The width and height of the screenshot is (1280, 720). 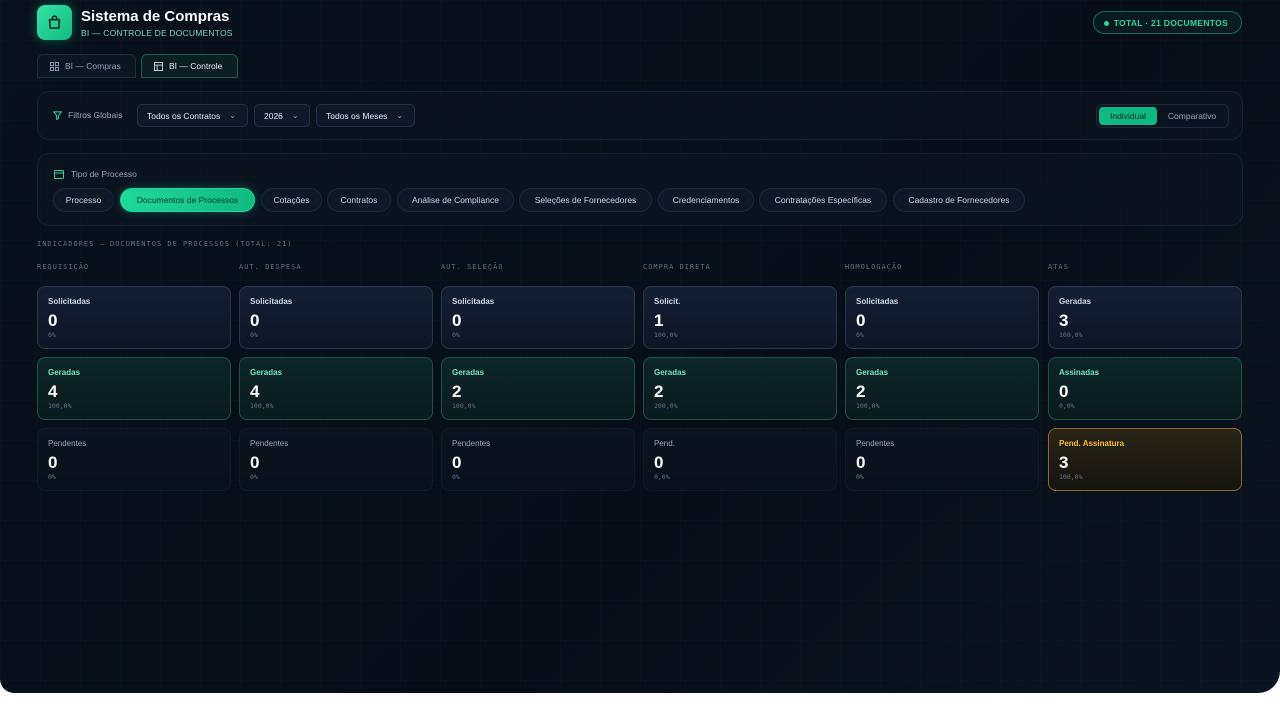 I want to click on contract-select: Todos os Contratos ⌄, so click(x=192, y=115).